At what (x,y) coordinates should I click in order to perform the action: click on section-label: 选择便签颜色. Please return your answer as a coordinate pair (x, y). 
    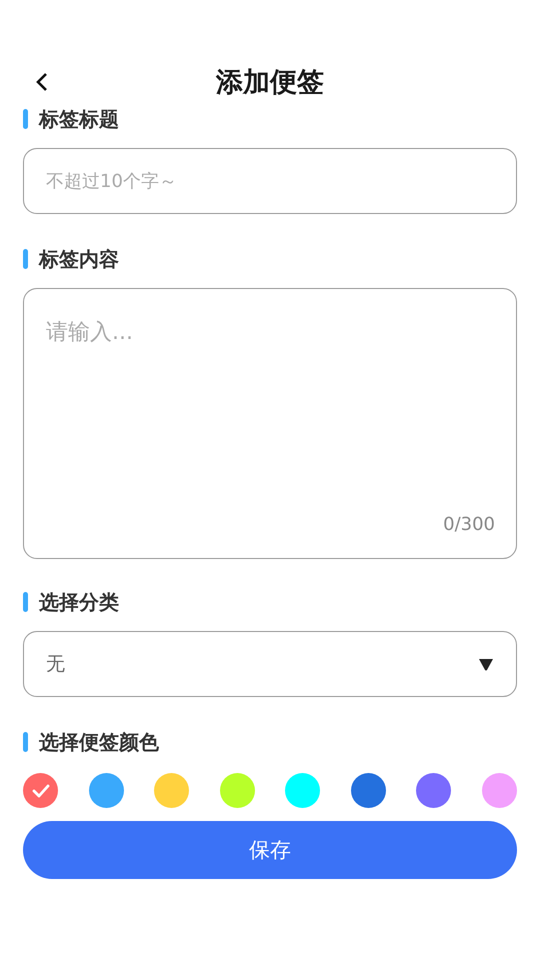
    Looking at the image, I should click on (99, 742).